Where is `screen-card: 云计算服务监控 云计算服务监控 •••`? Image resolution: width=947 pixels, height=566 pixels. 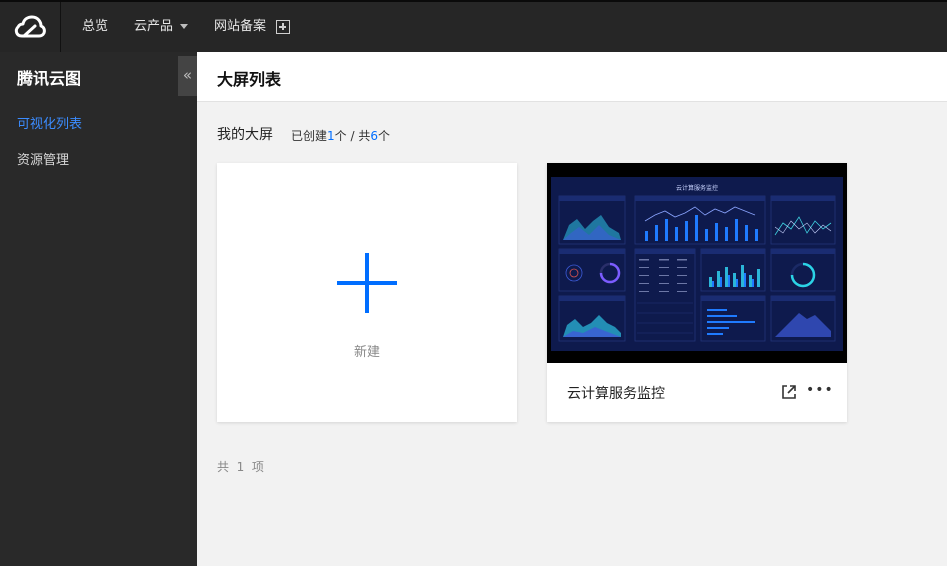 screen-card: 云计算服务监控 云计算服务监控 ••• is located at coordinates (697, 292).